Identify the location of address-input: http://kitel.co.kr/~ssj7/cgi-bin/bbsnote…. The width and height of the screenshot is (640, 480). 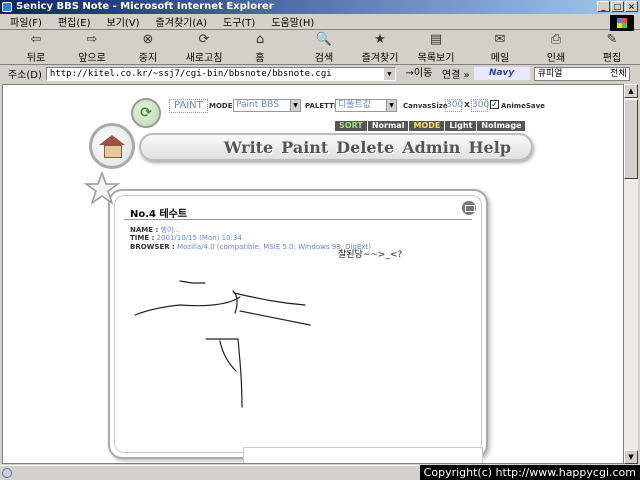
(220, 73).